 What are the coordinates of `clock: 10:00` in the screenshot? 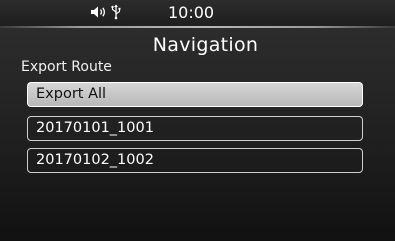 It's located at (191, 12).